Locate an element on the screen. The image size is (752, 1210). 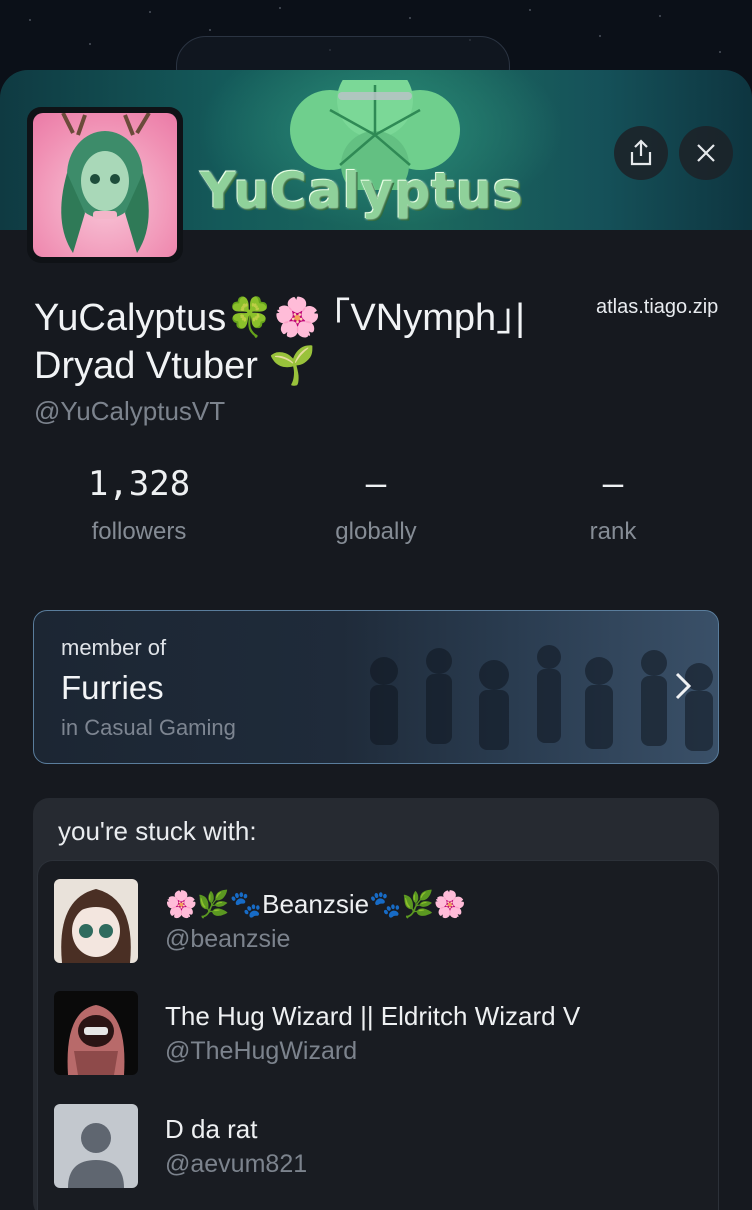
stuck-with-title: you're stuck with: is located at coordinates (157, 831).